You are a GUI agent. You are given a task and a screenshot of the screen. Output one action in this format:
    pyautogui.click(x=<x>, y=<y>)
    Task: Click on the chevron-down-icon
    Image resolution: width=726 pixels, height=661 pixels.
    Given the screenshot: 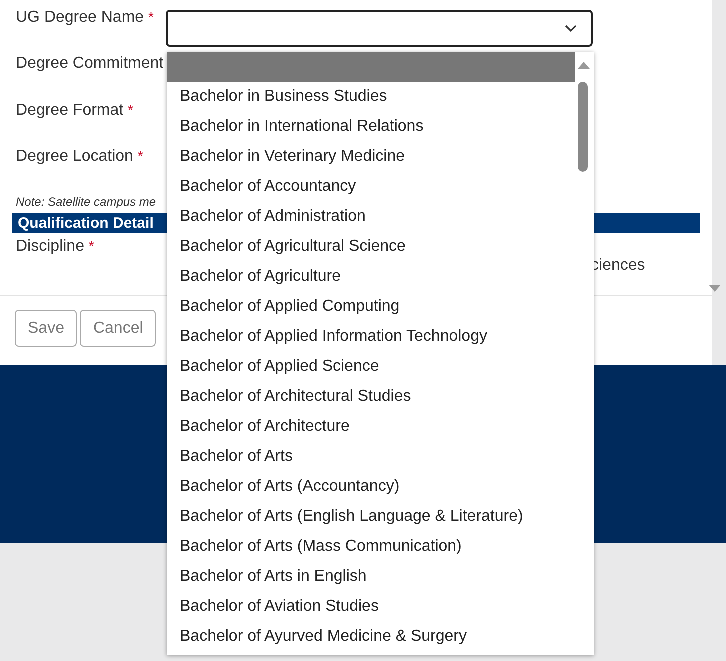 What is the action you would take?
    pyautogui.click(x=571, y=29)
    